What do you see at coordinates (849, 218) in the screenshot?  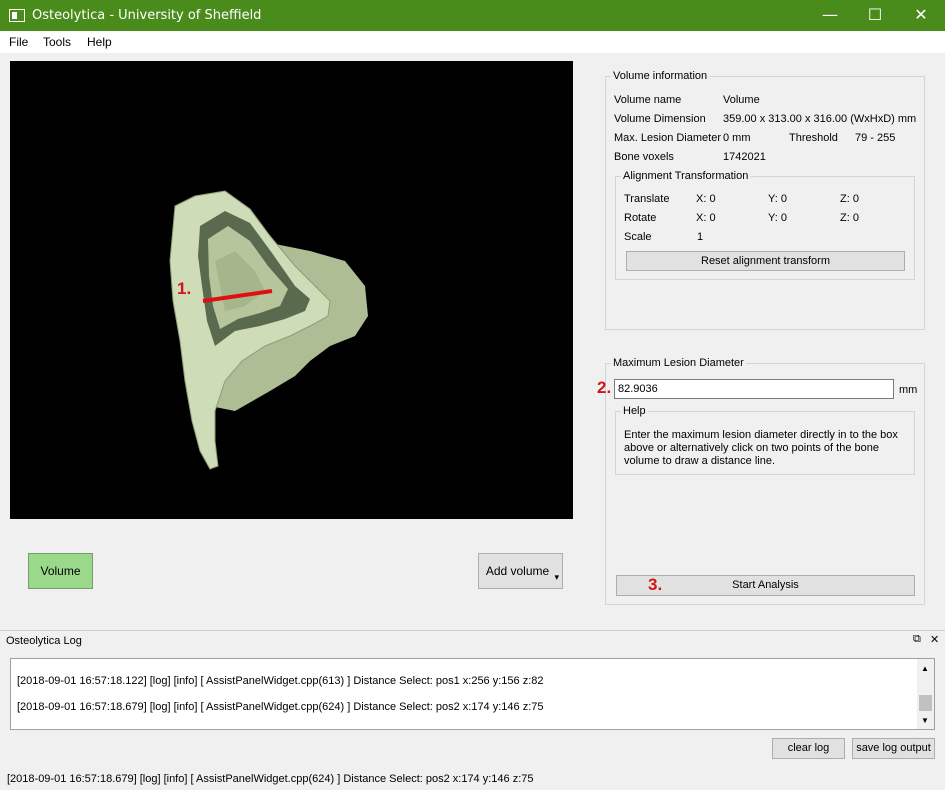 I see `rotate-z: Z: 0` at bounding box center [849, 218].